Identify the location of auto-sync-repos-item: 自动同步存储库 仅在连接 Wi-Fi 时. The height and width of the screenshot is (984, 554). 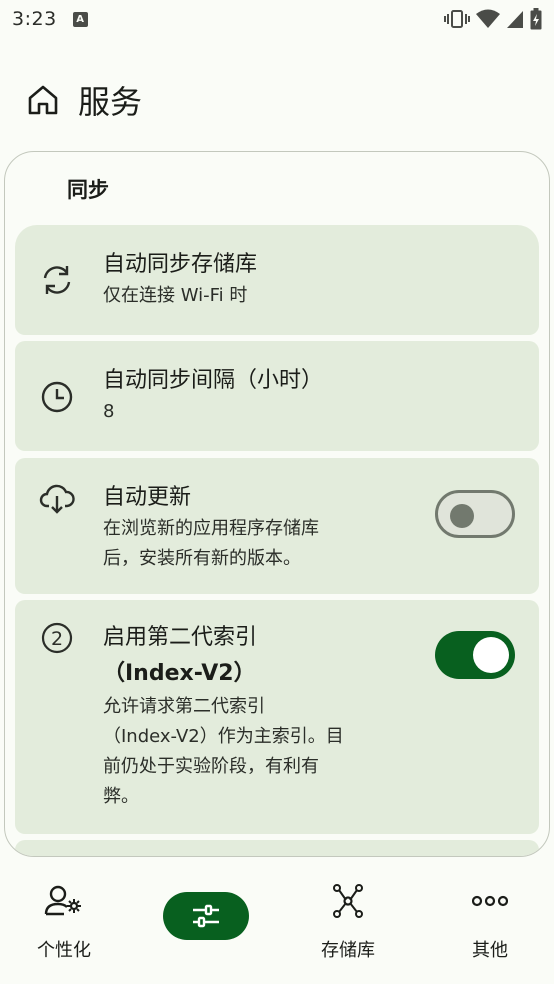
(277, 280).